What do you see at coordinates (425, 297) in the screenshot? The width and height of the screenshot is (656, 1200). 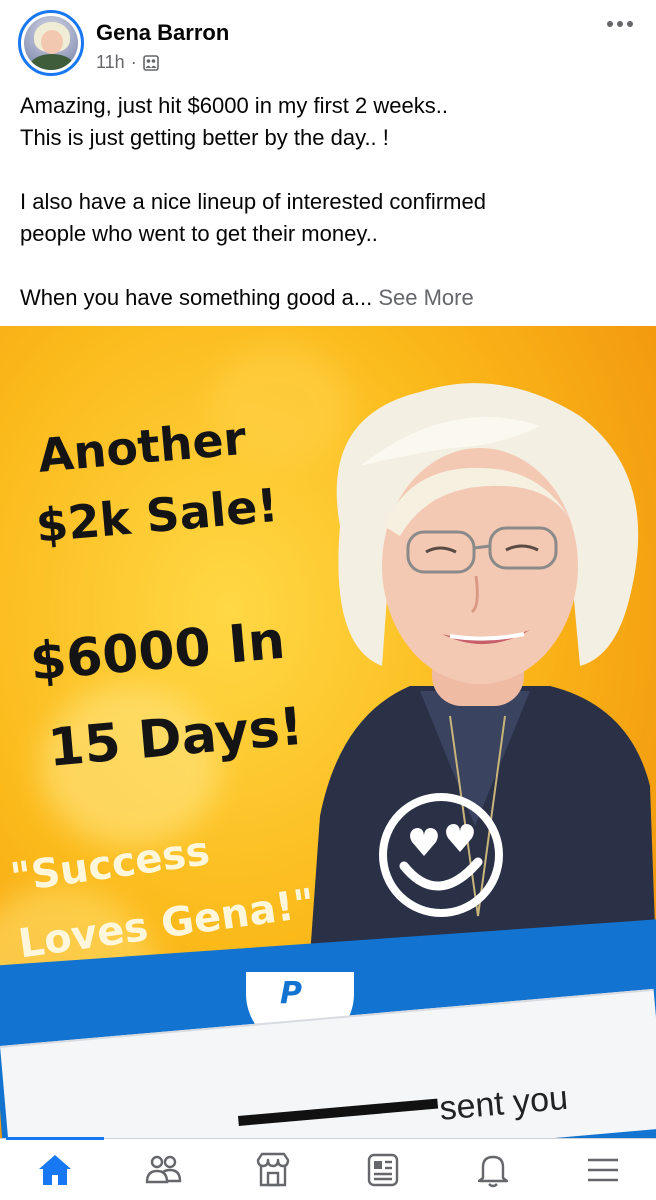 I see `see-more-link: See More` at bounding box center [425, 297].